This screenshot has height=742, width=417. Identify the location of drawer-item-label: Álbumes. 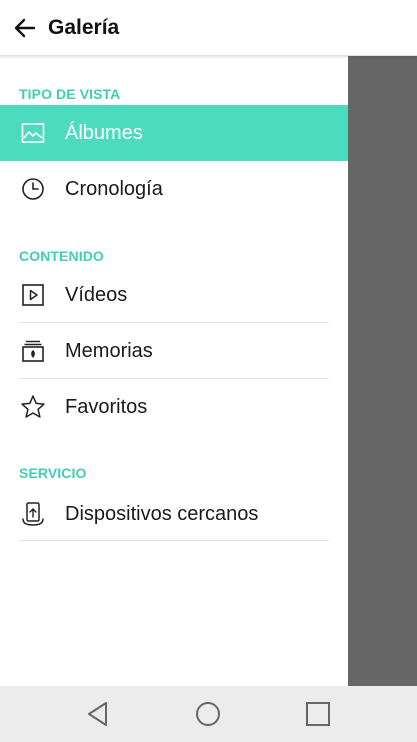
(104, 132).